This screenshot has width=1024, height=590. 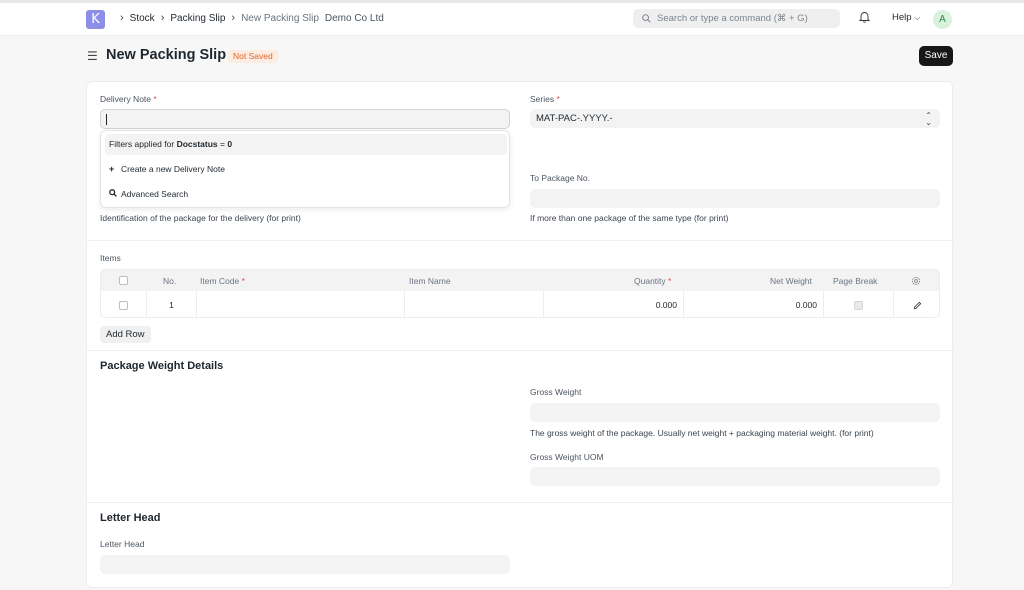 I want to click on search-input: Search or type a command (⌘ + G), so click(x=736, y=18).